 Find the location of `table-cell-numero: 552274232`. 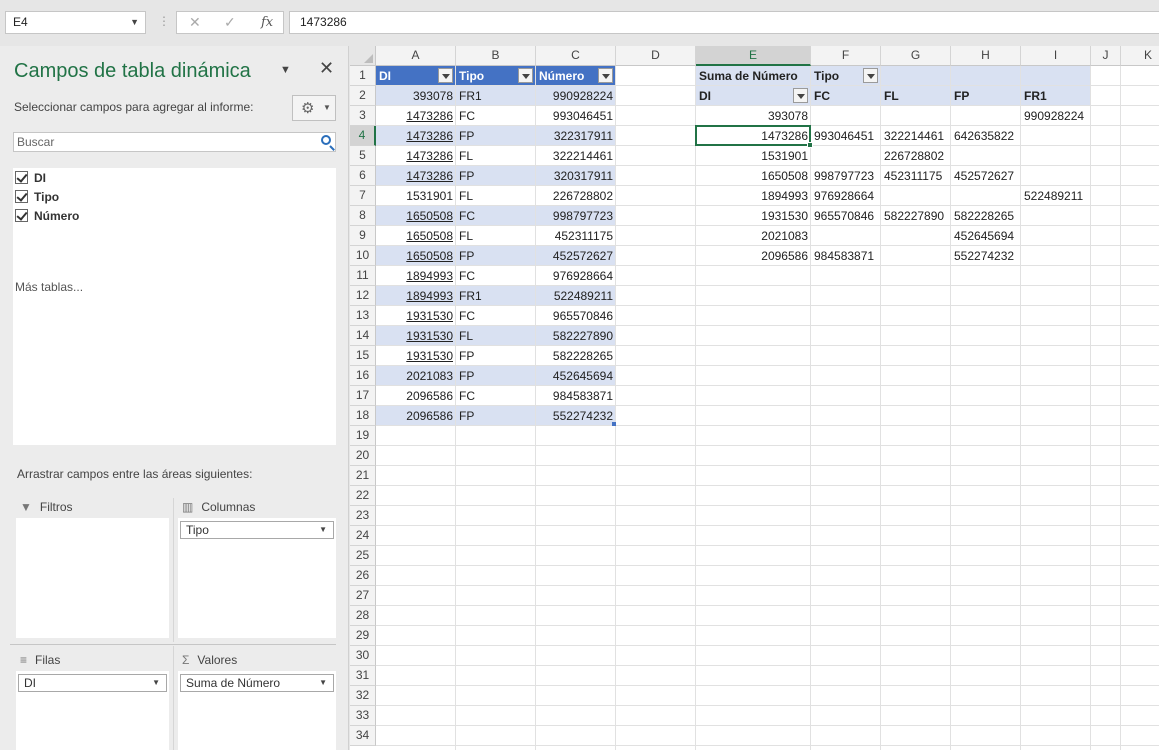

table-cell-numero: 552274232 is located at coordinates (576, 416).